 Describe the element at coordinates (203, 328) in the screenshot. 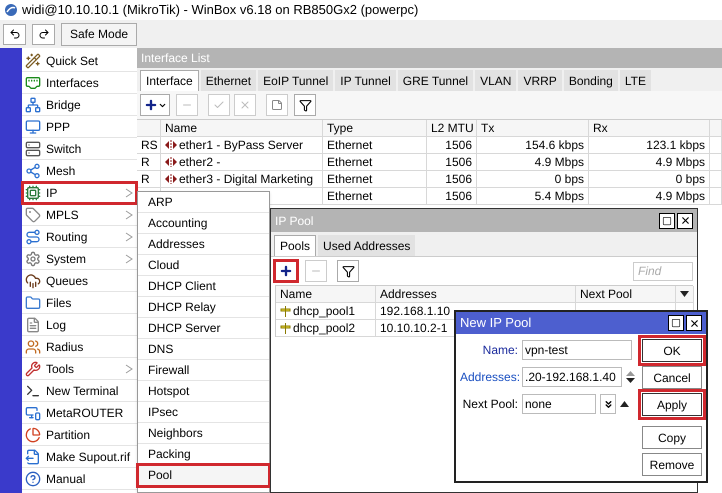

I see `menu-item: DHCP Server` at that location.